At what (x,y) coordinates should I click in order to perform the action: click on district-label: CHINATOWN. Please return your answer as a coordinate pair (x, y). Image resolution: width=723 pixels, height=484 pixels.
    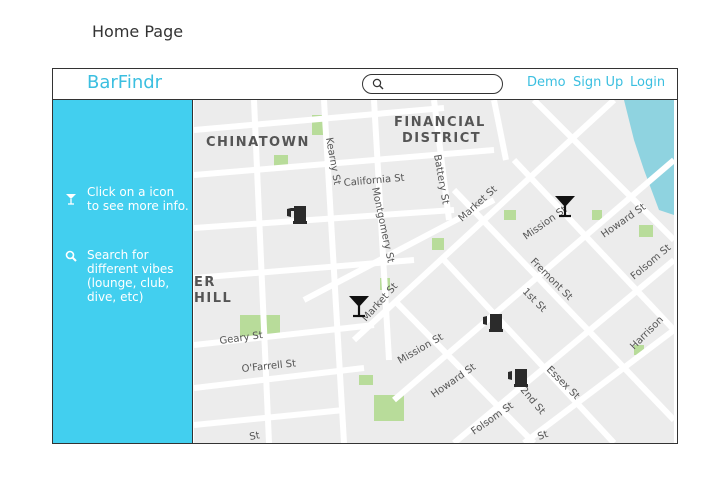
    Looking at the image, I should click on (258, 142).